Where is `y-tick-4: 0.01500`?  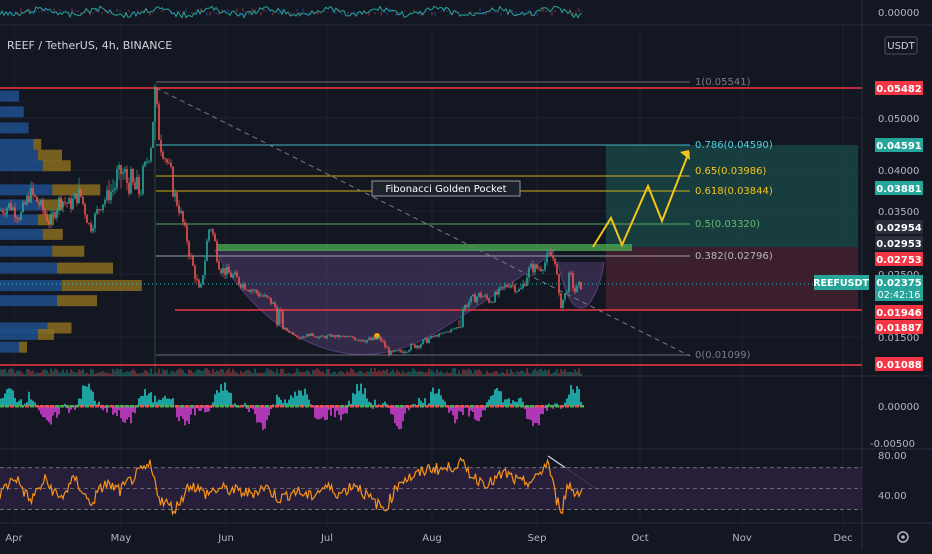
y-tick-4: 0.01500 is located at coordinates (898, 338).